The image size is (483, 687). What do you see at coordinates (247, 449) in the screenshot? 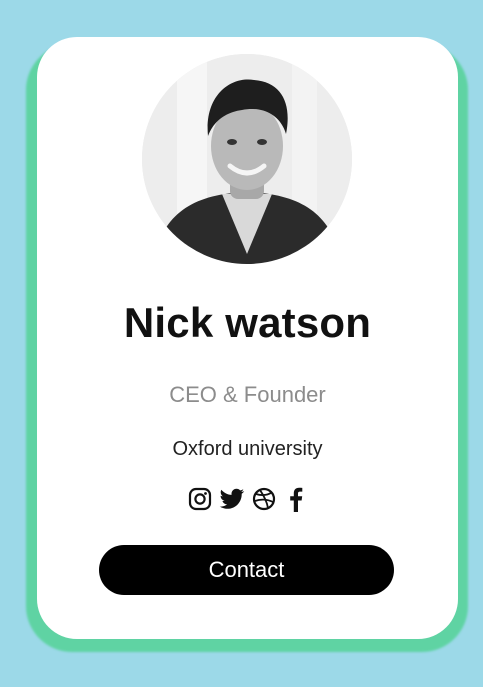
I see `profile-organization: Oxford university` at bounding box center [247, 449].